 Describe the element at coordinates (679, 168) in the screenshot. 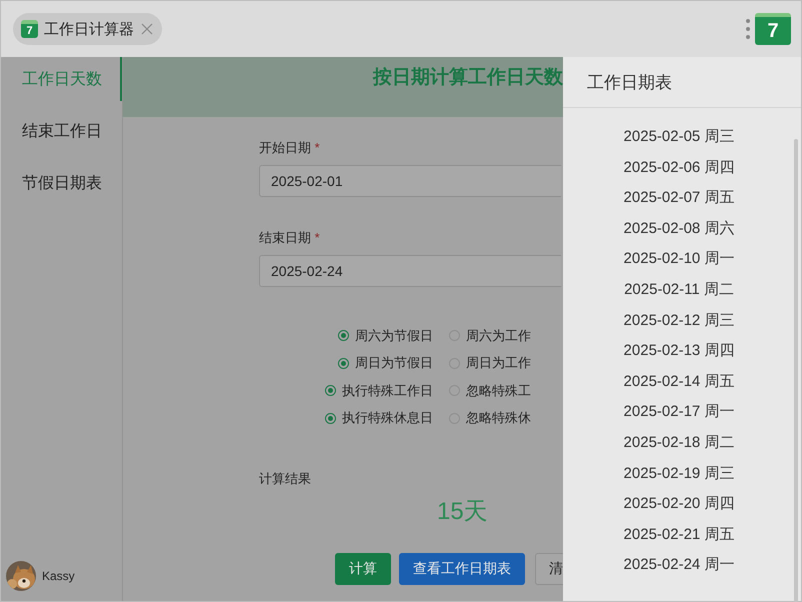

I see `date-item: 2025-02-06 周四` at that location.